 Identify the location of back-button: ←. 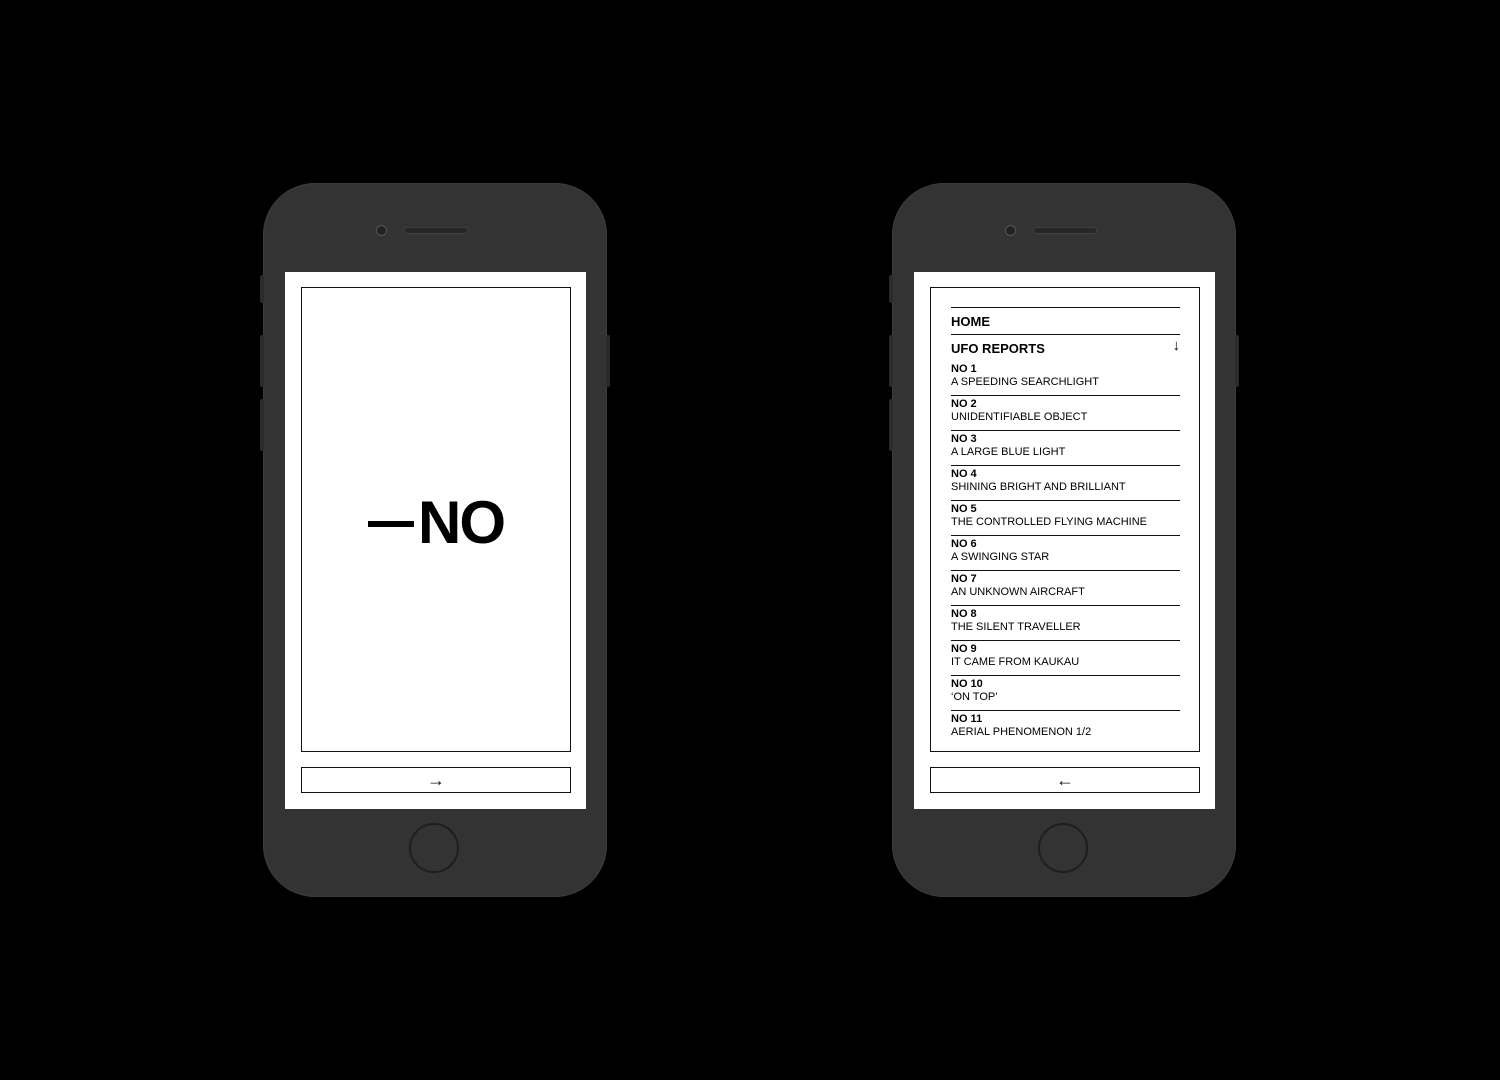
(1065, 780).